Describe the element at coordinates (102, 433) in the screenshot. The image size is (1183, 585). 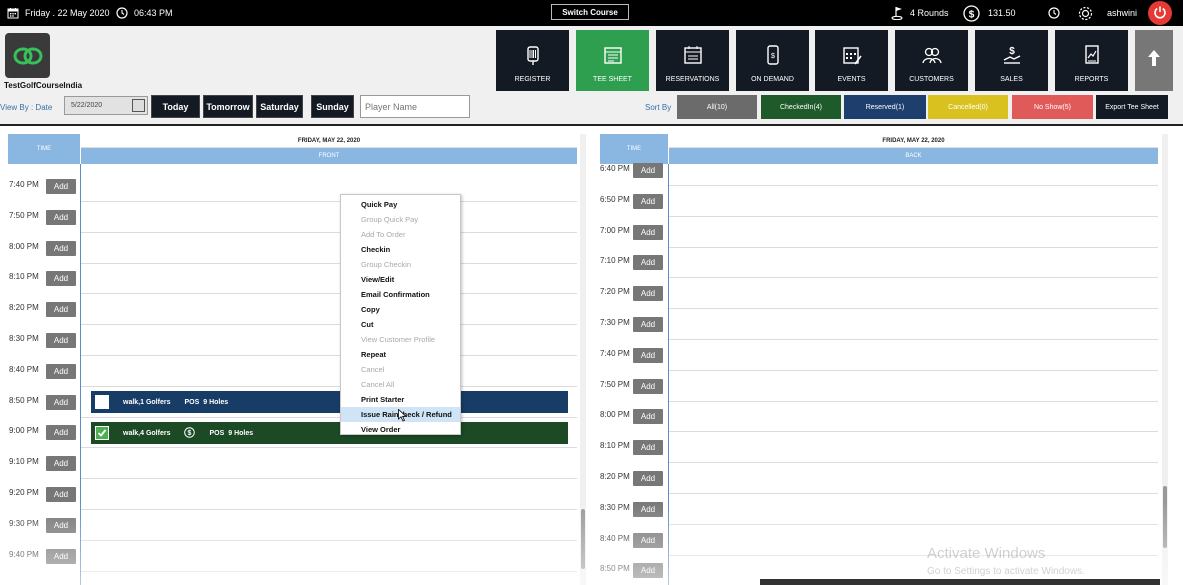
I see `booking-checkbox-checked` at that location.